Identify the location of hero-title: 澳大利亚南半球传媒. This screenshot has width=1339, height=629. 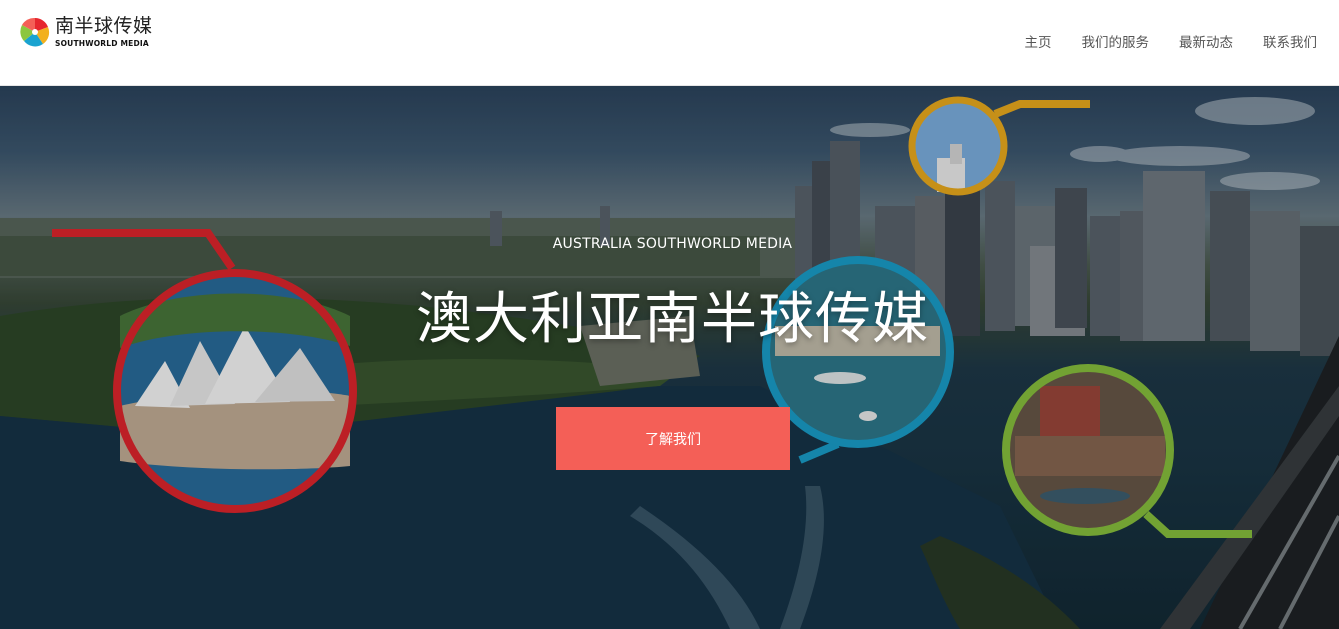
(672, 319).